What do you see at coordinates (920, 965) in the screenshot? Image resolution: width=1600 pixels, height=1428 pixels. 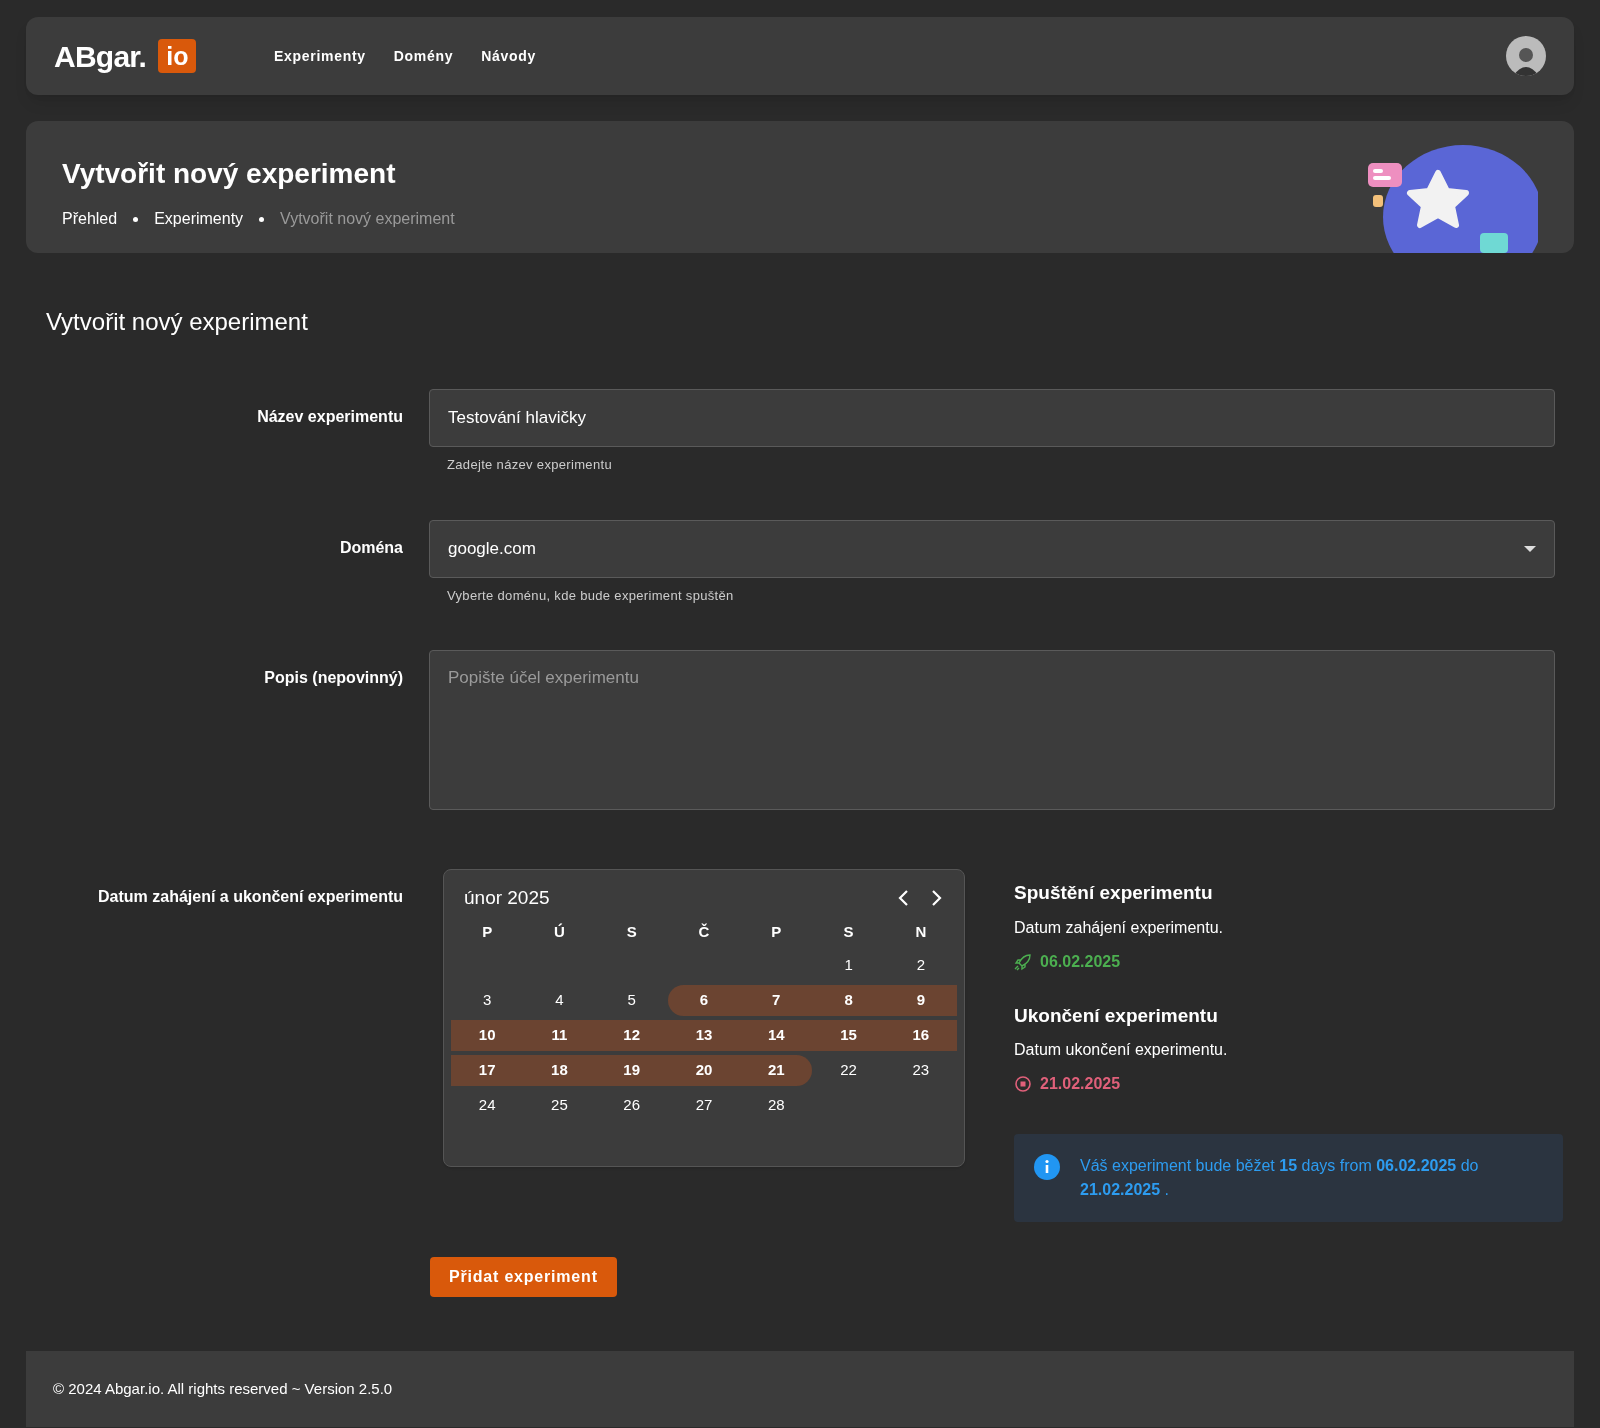 I see `calendar-day: 2` at bounding box center [920, 965].